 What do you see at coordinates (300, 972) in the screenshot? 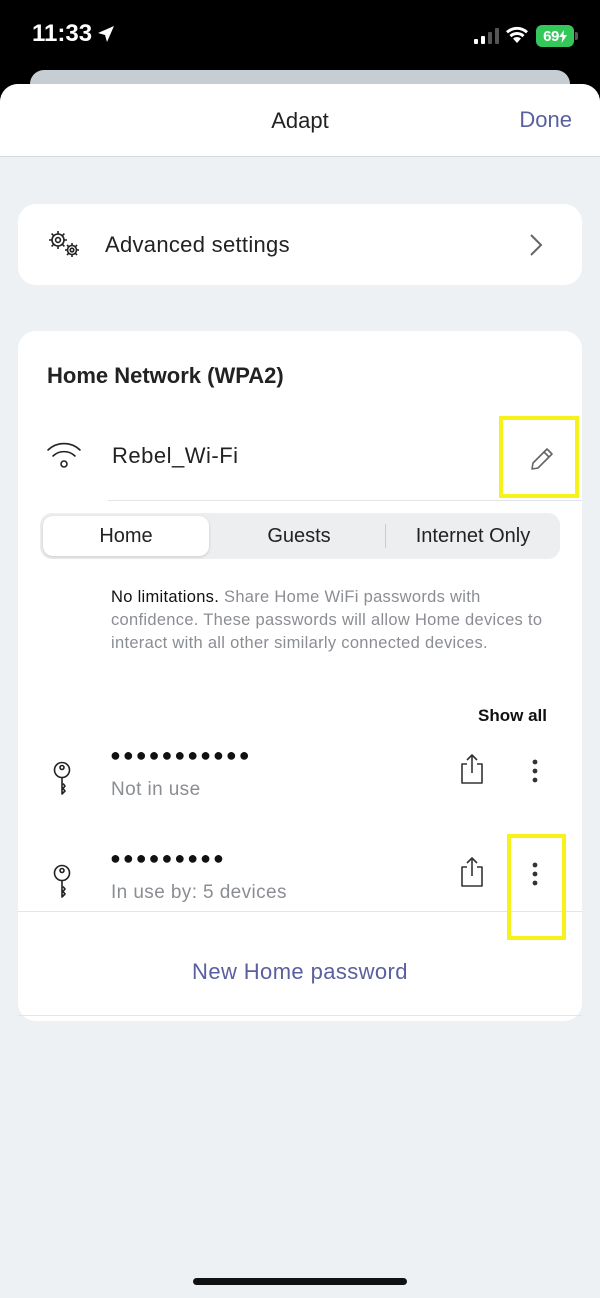
I see `new-home-password-button: New Home password` at bounding box center [300, 972].